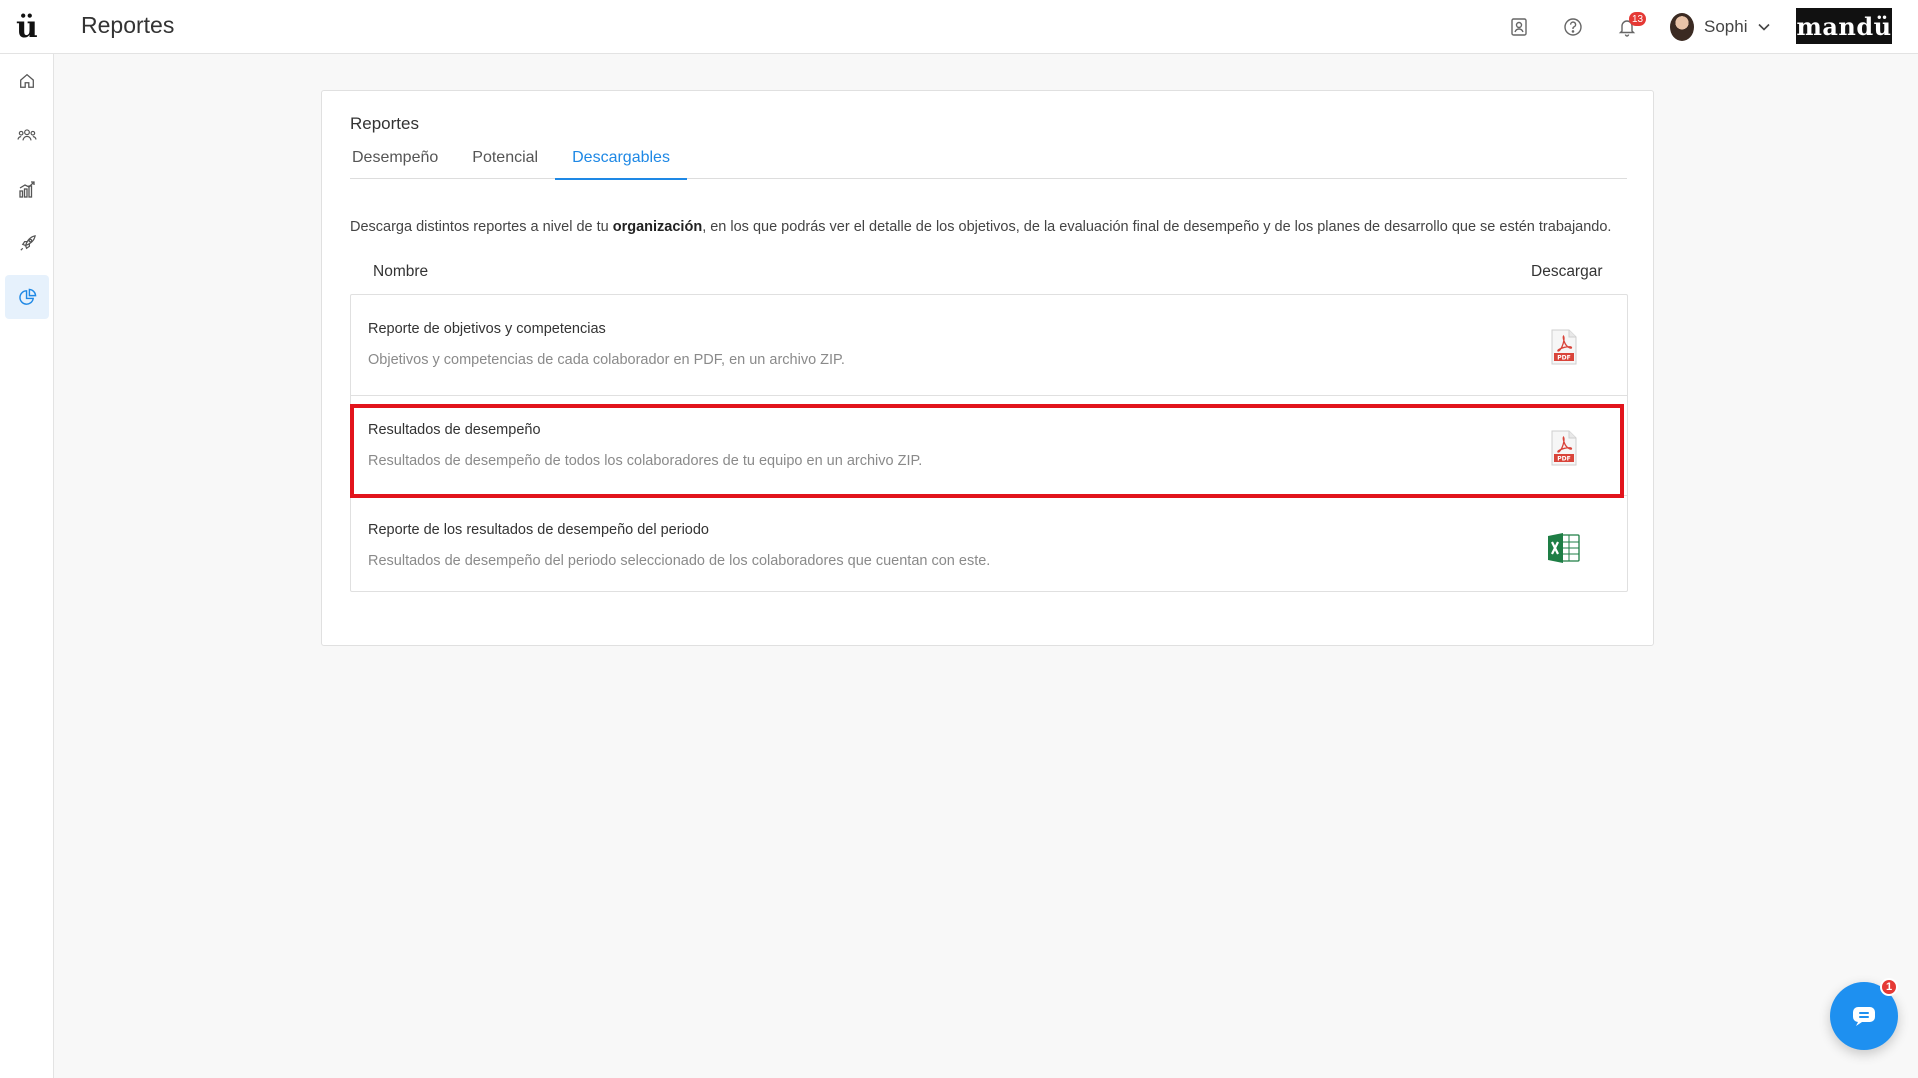  What do you see at coordinates (402, 158) in the screenshot?
I see `tab-desempeno: Desempeño` at bounding box center [402, 158].